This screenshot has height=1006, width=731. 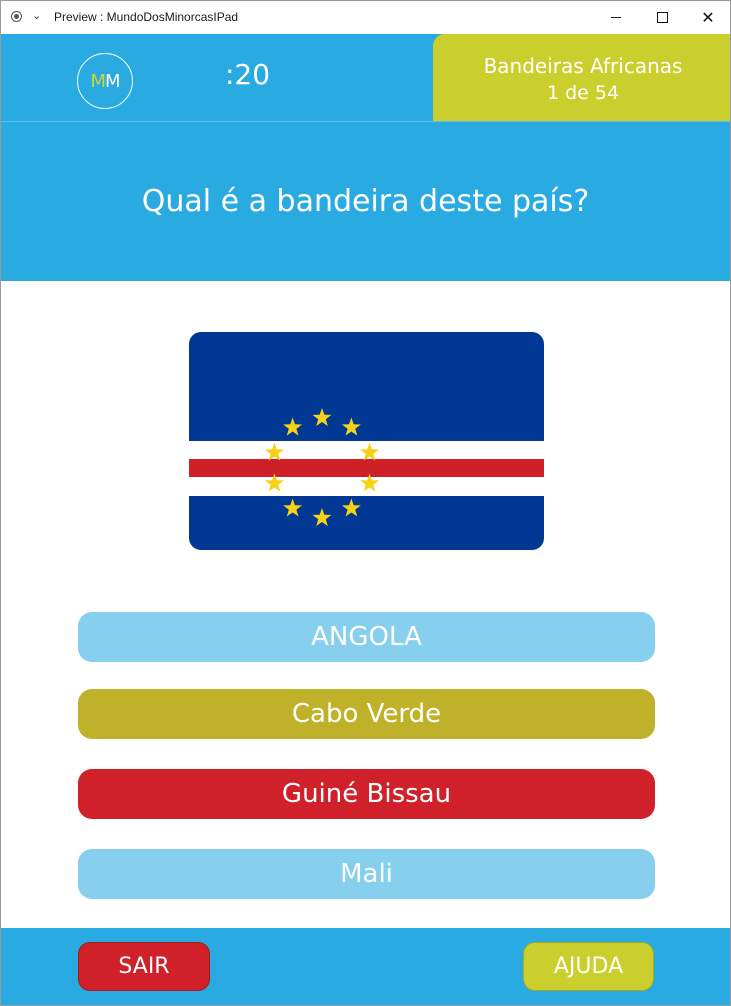 What do you see at coordinates (144, 966) in the screenshot?
I see `exit-button: SAIR` at bounding box center [144, 966].